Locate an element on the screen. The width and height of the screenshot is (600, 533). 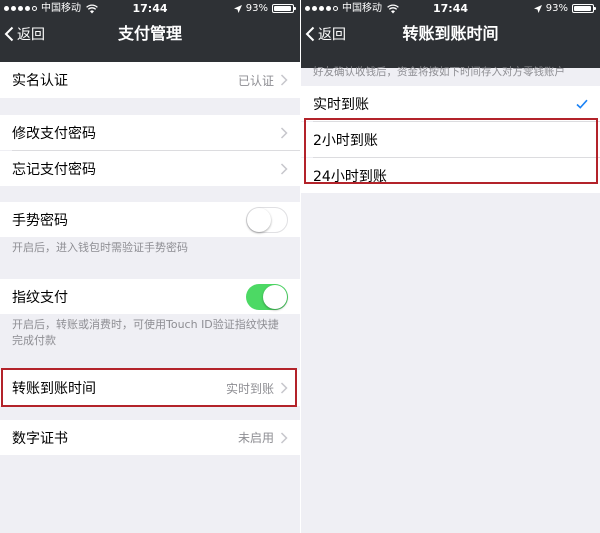
forgot-password-label: 忘记支付密码 is located at coordinates (54, 169).